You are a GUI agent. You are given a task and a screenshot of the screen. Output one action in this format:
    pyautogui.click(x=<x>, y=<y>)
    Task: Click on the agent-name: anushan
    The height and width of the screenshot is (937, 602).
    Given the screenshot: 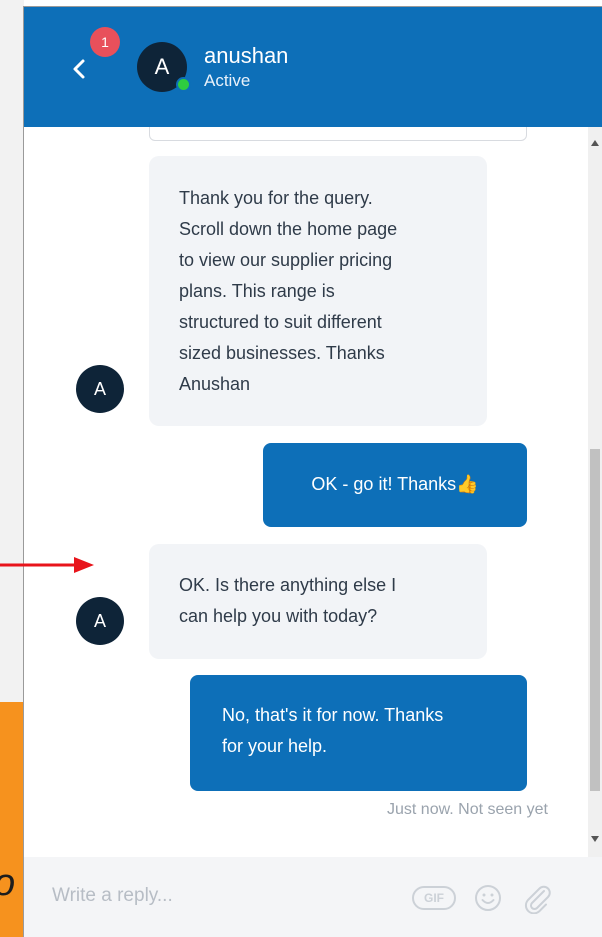 What is the action you would take?
    pyautogui.click(x=246, y=55)
    